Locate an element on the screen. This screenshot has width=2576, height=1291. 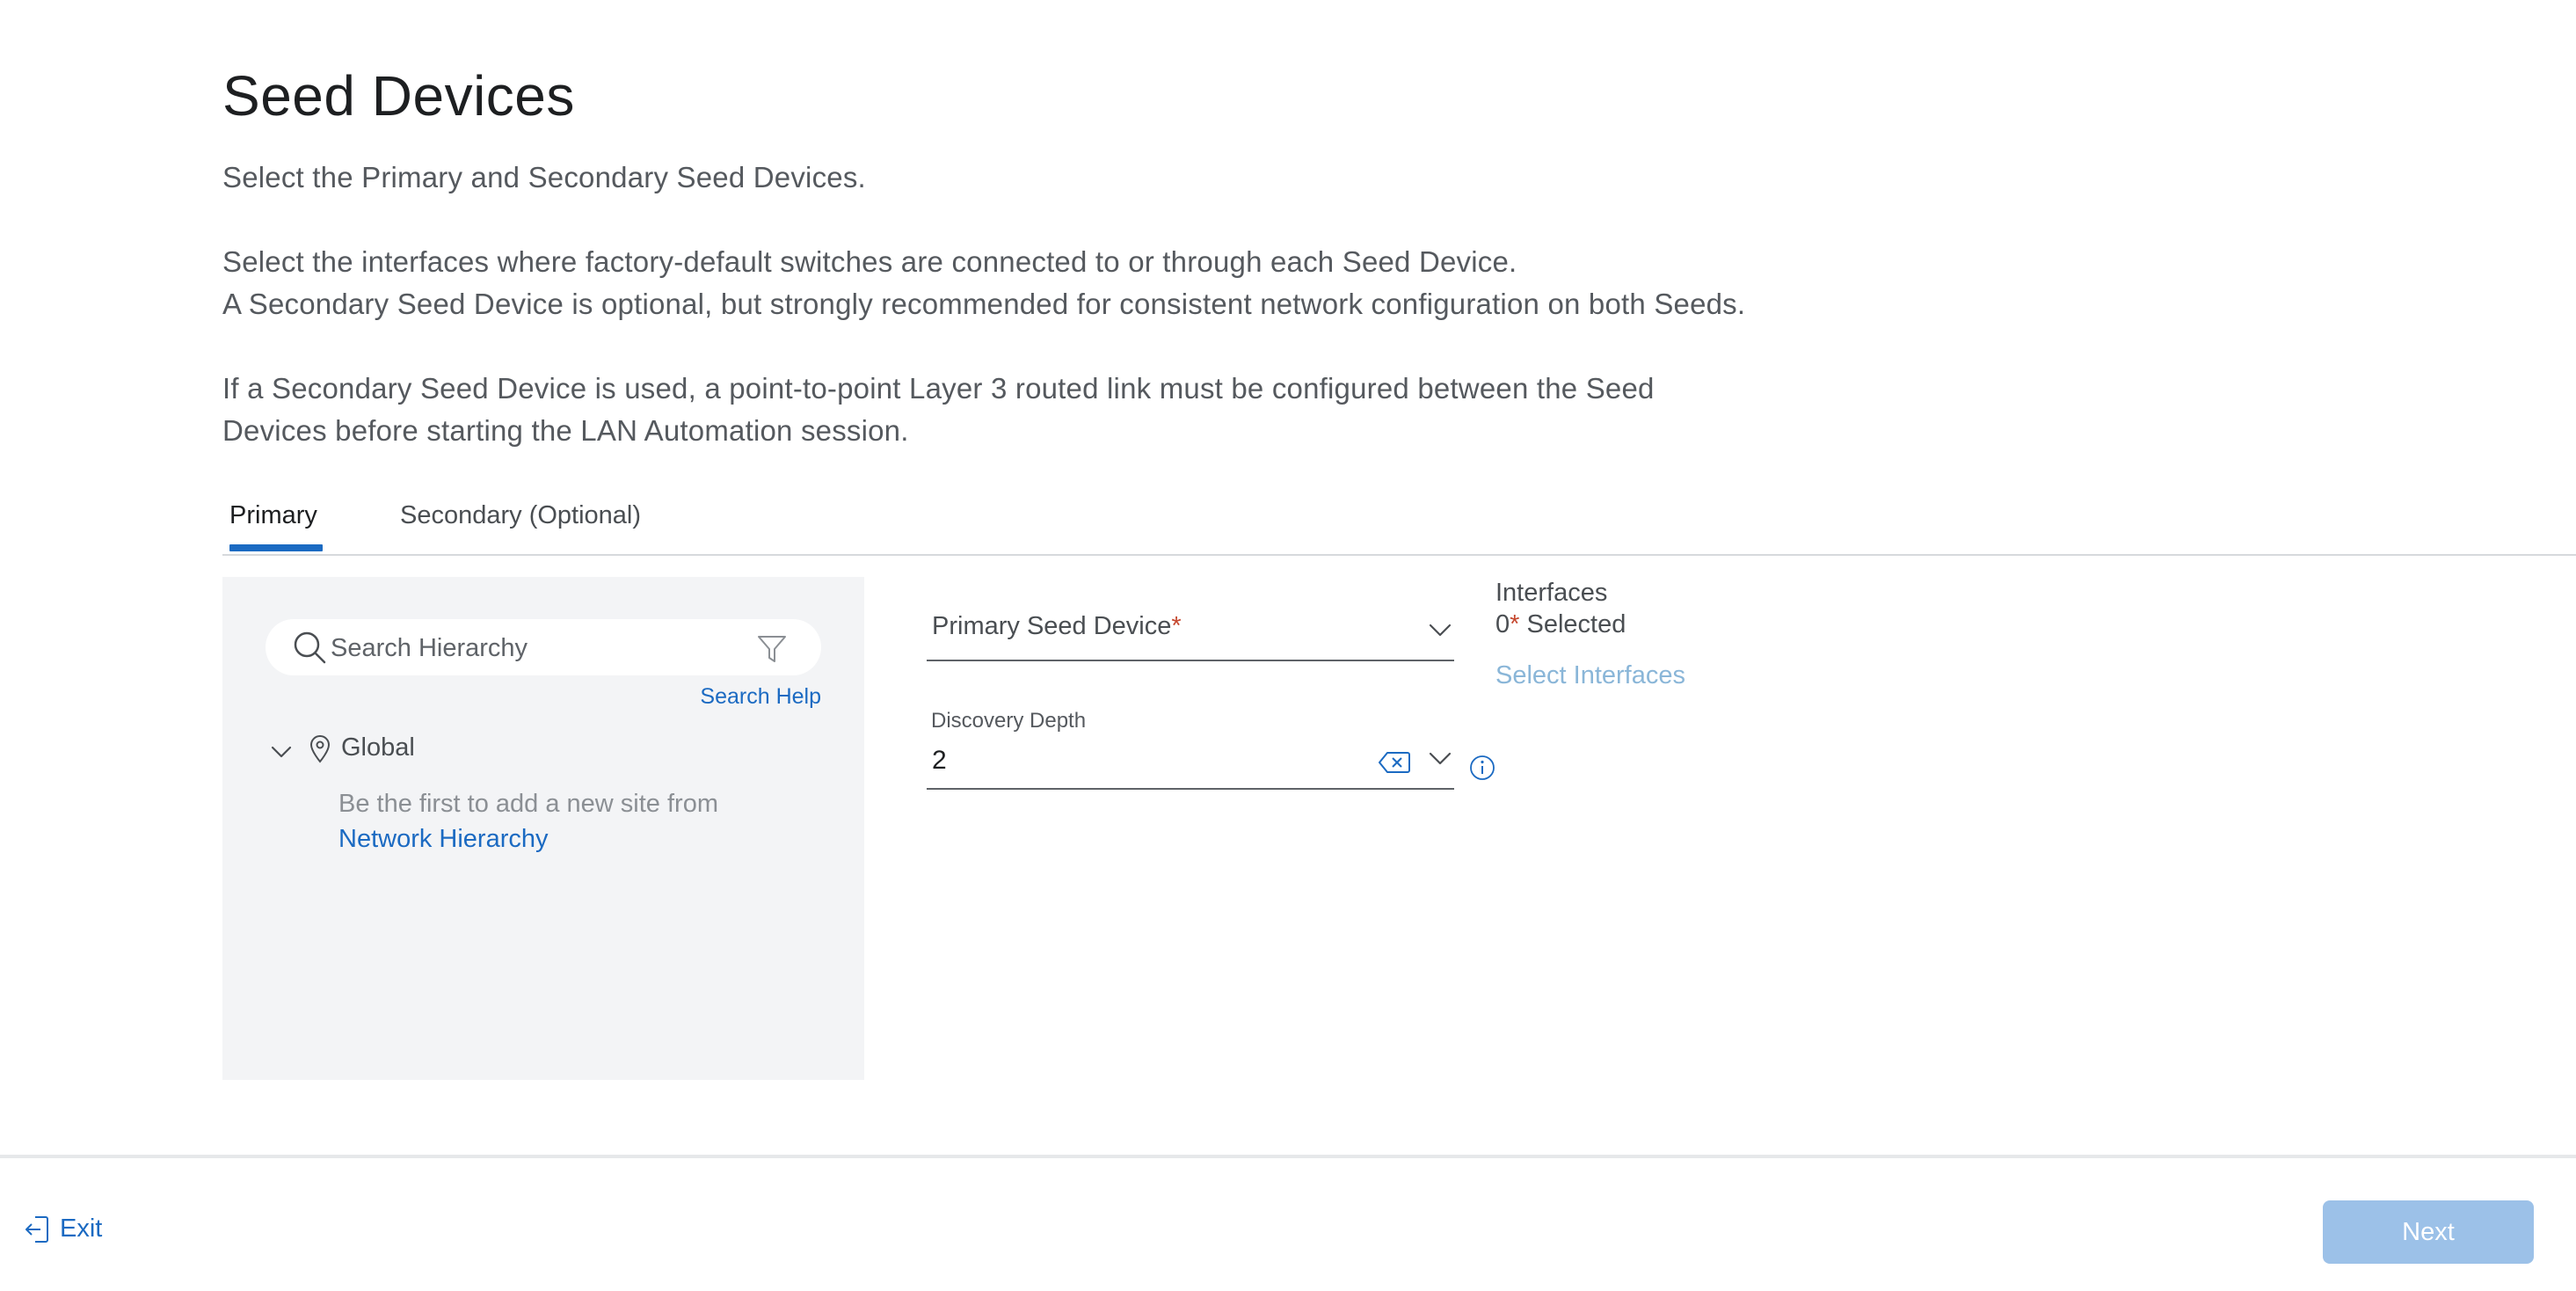
tab-secondary-optional: Secondary (Optional) is located at coordinates (520, 523).